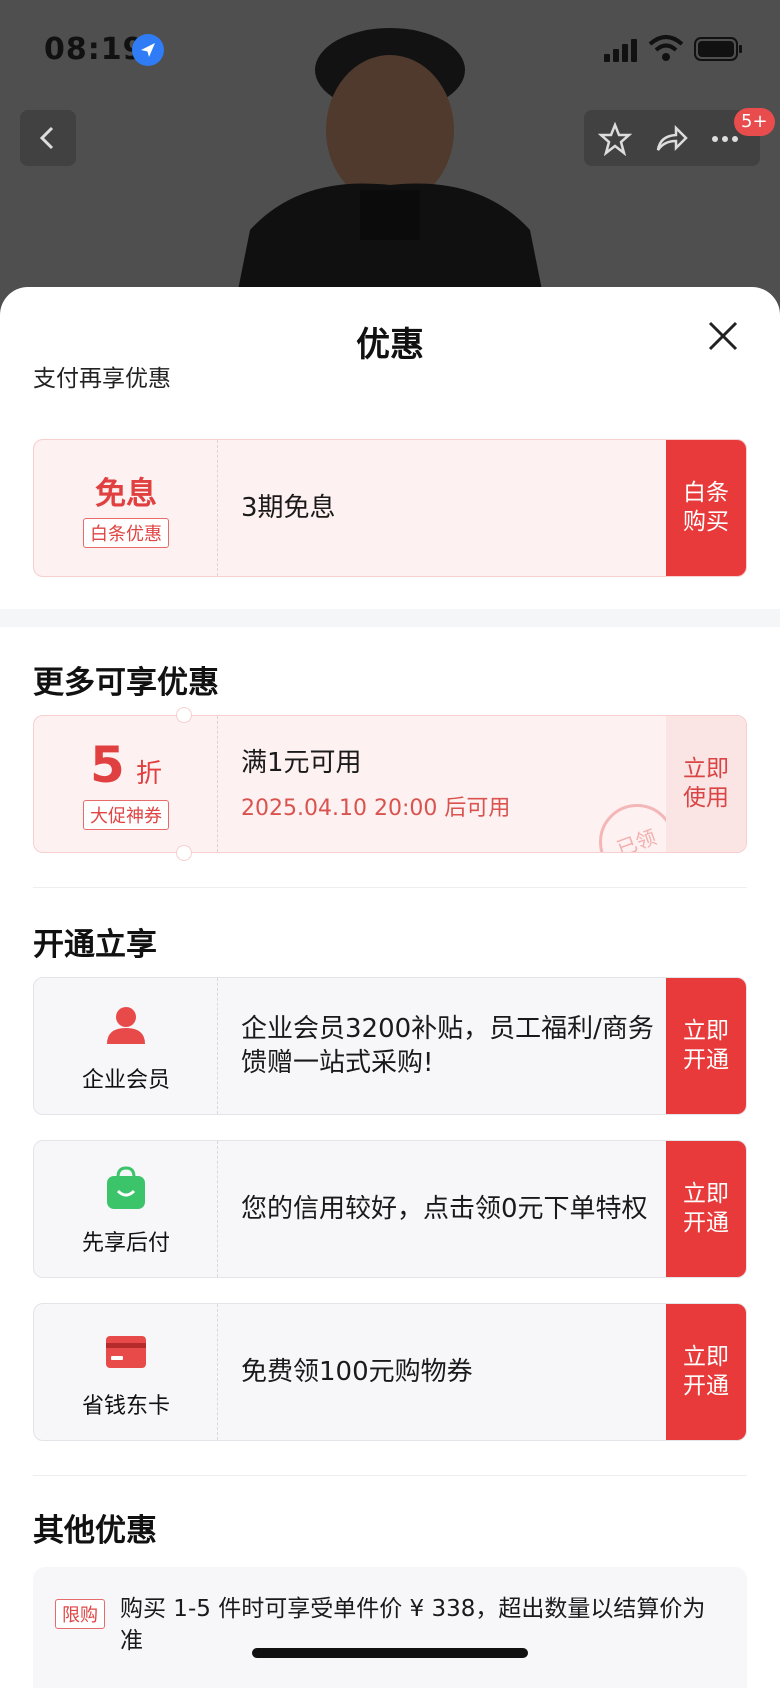 This screenshot has height=1688, width=780. Describe the element at coordinates (126, 1187) in the screenshot. I see `shopping-bag-icon` at that location.